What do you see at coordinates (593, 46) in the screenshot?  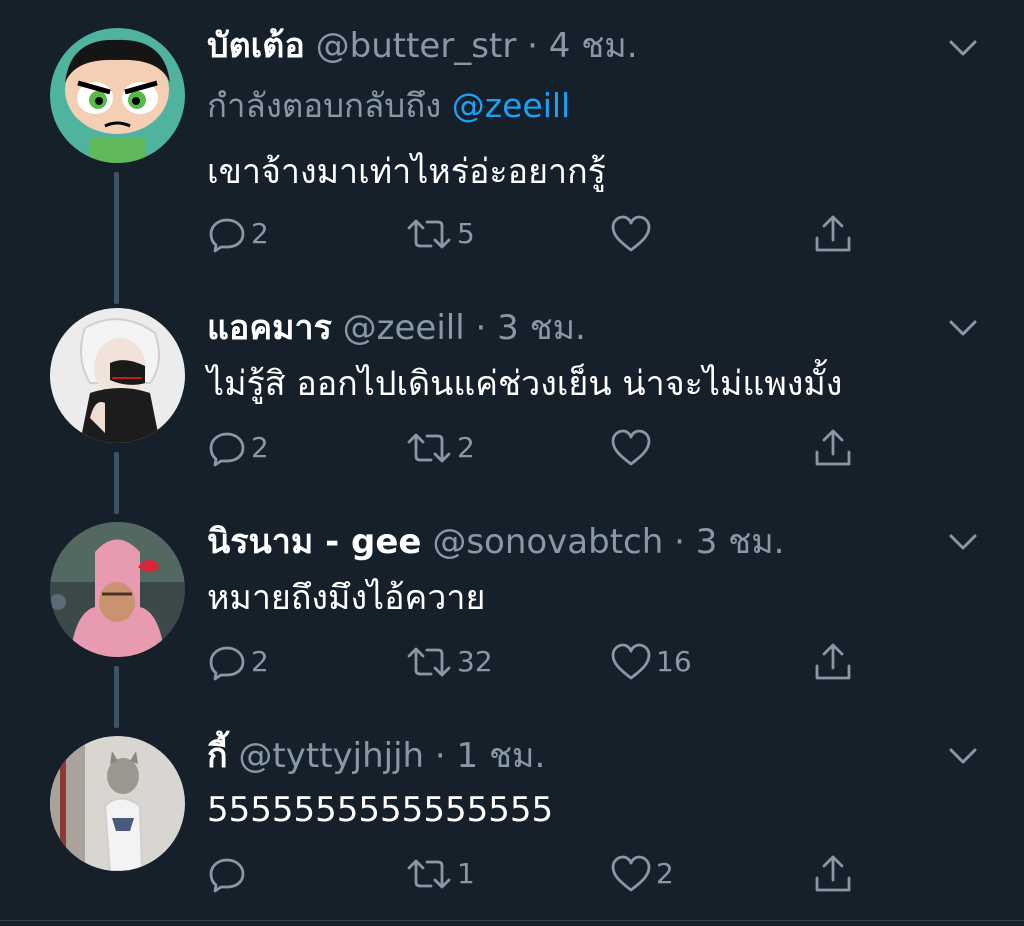 I see `timestamp: 4 ชม.` at bounding box center [593, 46].